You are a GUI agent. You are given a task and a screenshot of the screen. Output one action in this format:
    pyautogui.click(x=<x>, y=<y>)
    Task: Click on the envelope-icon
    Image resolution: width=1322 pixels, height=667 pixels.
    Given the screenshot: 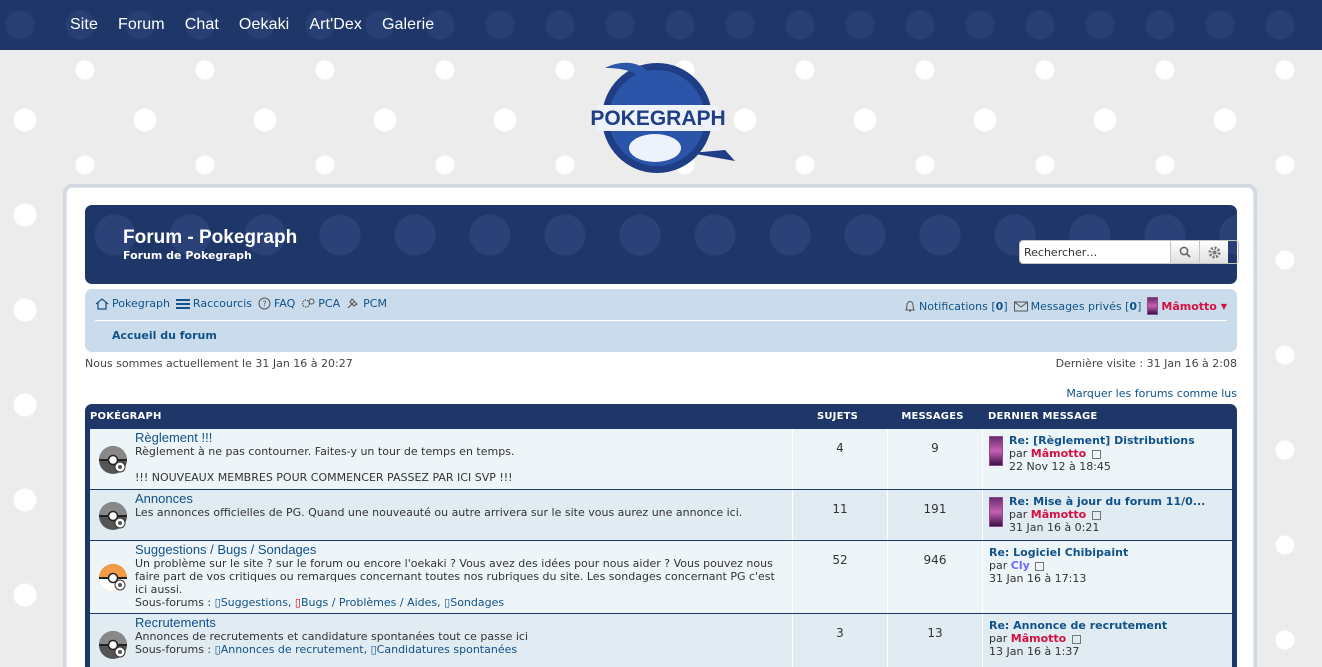 What is the action you would take?
    pyautogui.click(x=1020, y=306)
    